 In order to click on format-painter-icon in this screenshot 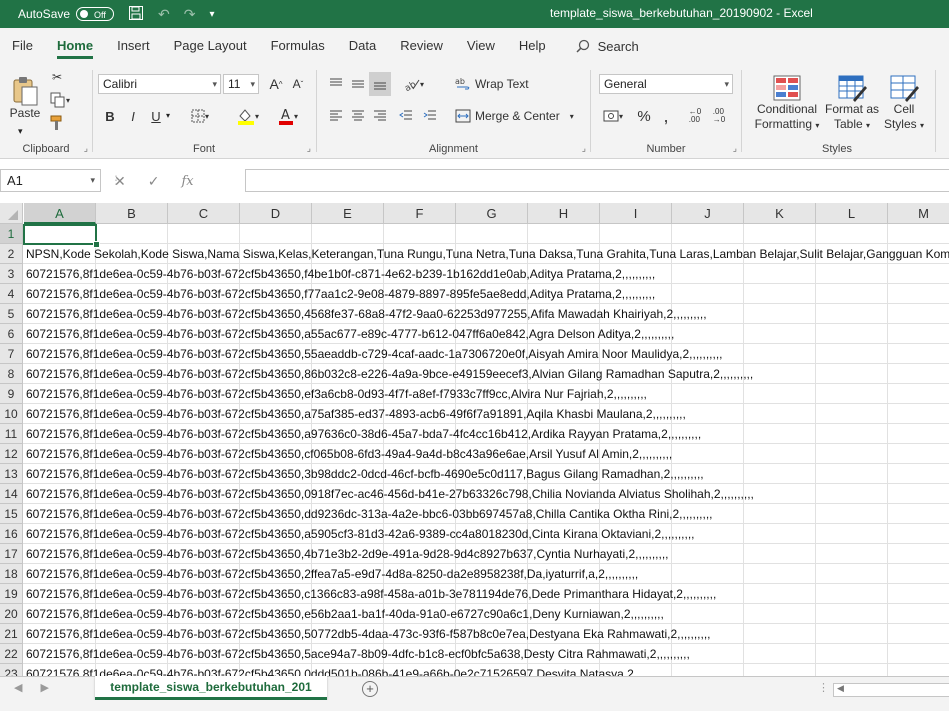, I will do `click(57, 123)`.